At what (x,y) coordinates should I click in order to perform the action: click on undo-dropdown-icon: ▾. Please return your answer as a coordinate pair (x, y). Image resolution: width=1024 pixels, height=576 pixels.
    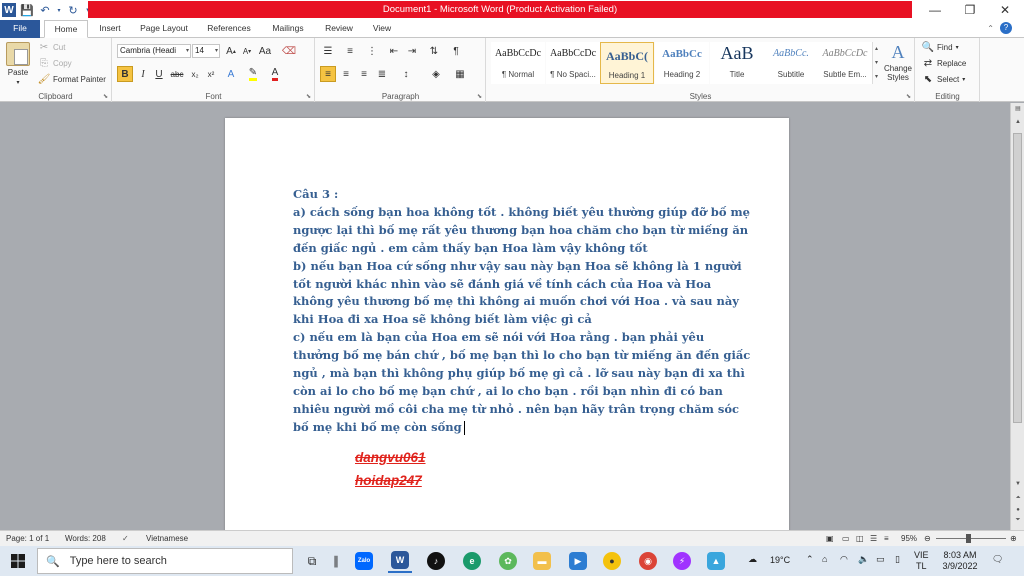
    Looking at the image, I should click on (59, 10).